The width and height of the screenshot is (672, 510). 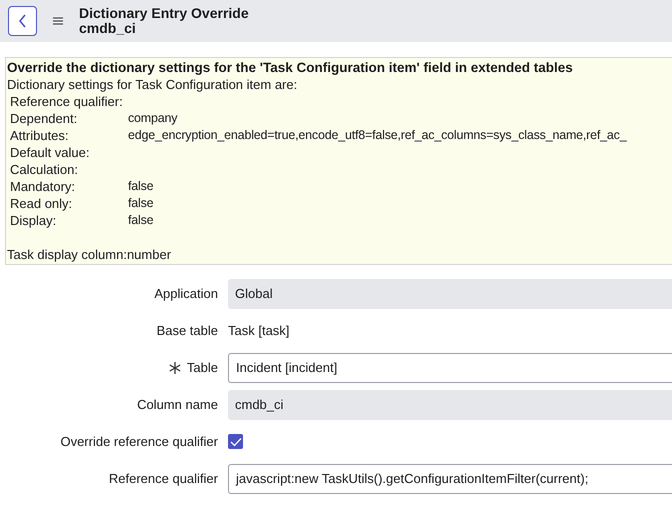 What do you see at coordinates (40, 135) in the screenshot?
I see `setting-label: Attributes:` at bounding box center [40, 135].